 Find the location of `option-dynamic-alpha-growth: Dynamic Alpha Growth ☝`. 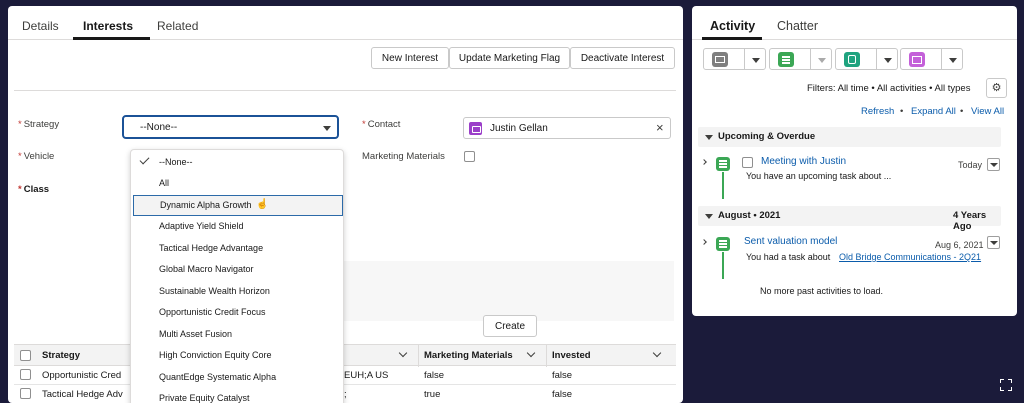

option-dynamic-alpha-growth: Dynamic Alpha Growth ☝ is located at coordinates (238, 205).